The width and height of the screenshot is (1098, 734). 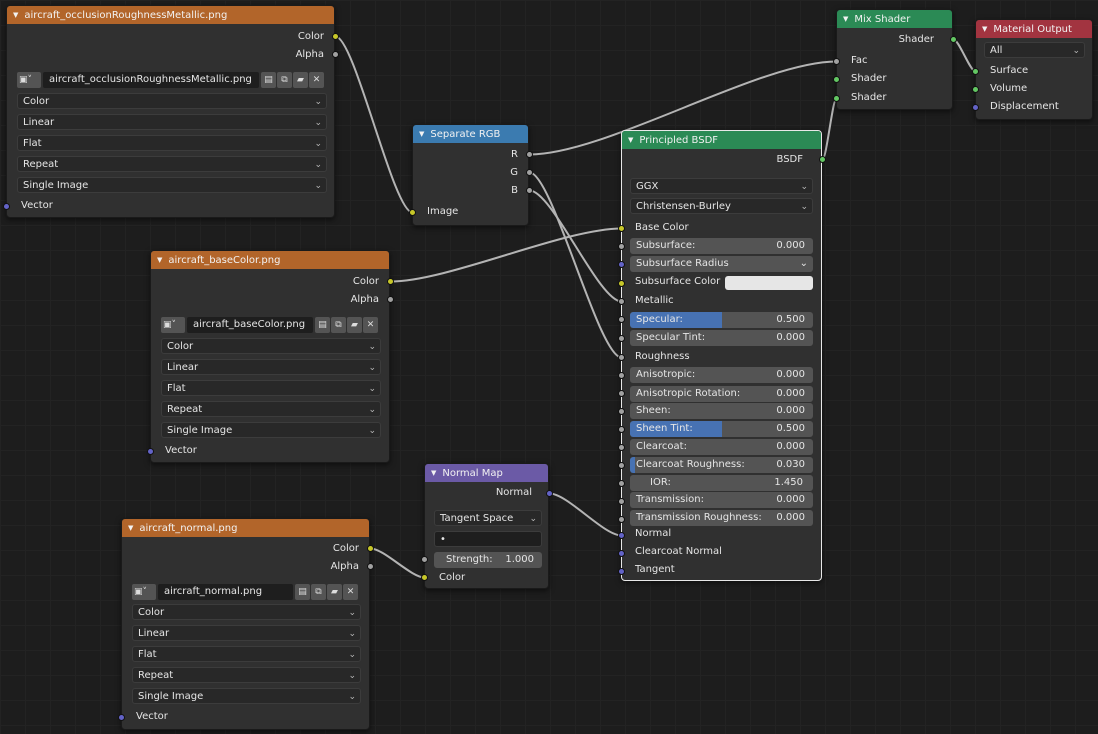 I want to click on image-name-field: aircraft_occlusionRoughnessMetallic.png, so click(x=151, y=80).